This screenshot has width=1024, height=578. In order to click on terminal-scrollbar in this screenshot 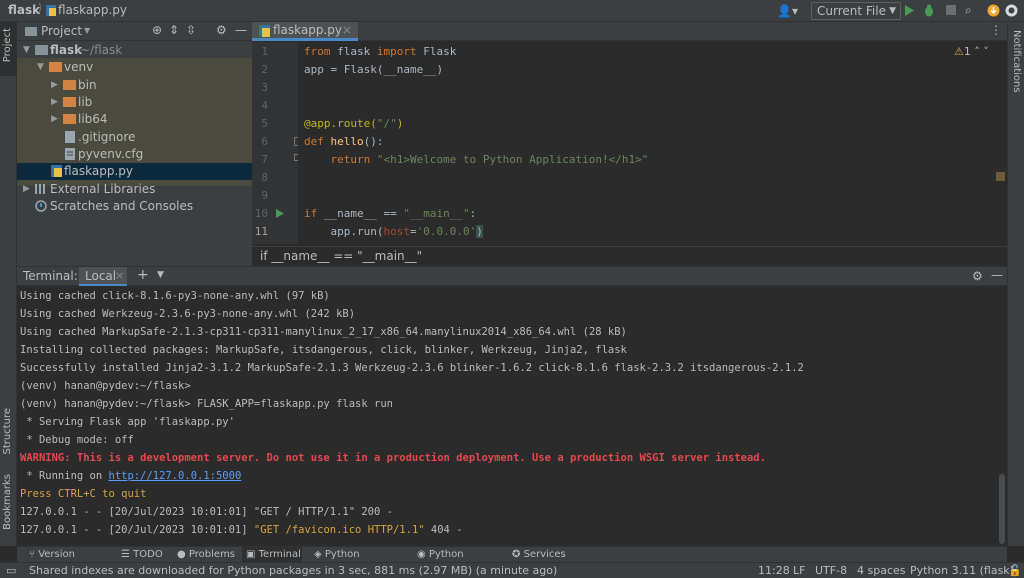, I will do `click(1002, 509)`.